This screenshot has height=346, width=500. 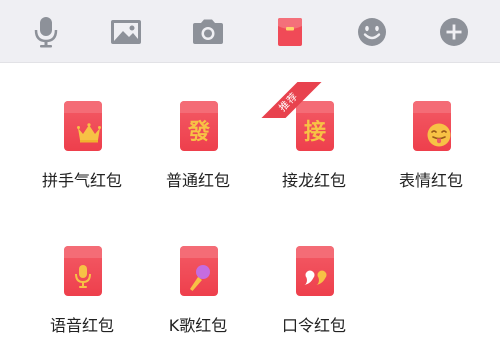 I want to click on voice-button, so click(x=46, y=32).